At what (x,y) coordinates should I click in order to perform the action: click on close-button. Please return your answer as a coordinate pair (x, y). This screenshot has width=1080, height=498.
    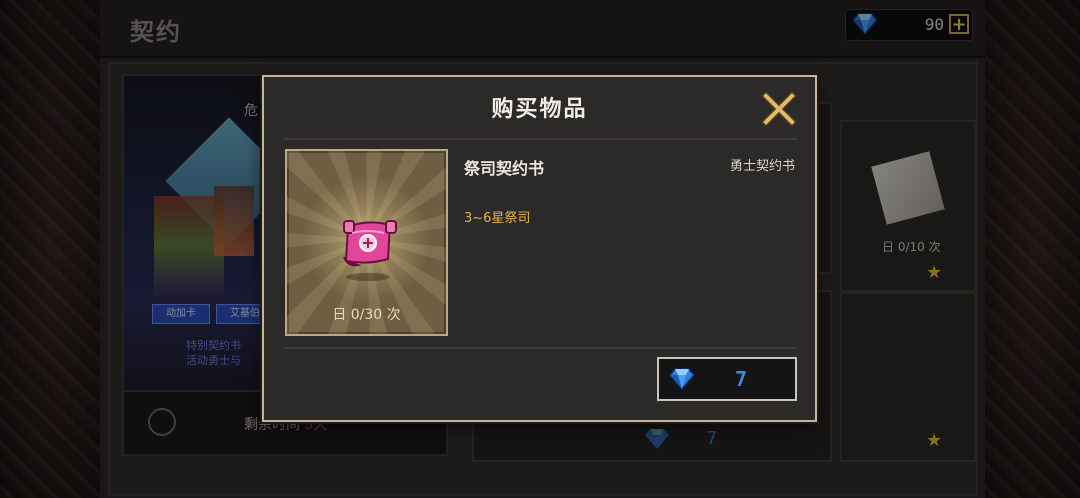
    Looking at the image, I should click on (779, 109).